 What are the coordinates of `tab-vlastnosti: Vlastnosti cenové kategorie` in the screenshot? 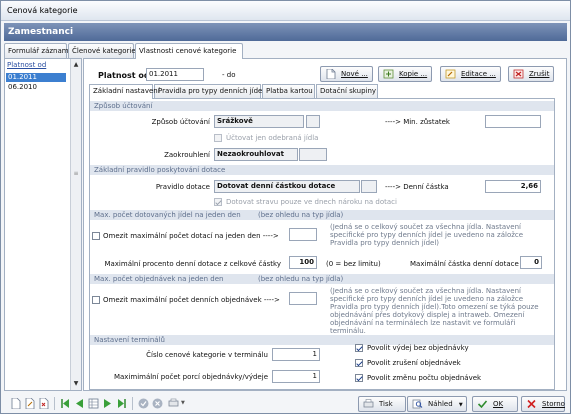 It's located at (189, 51).